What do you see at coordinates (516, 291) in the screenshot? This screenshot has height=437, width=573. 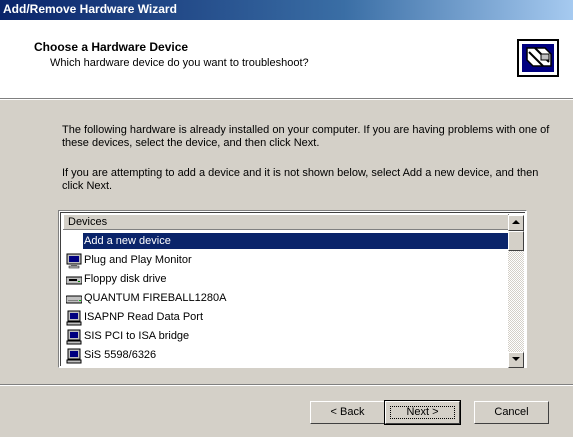 I see `devices-scrollbar` at bounding box center [516, 291].